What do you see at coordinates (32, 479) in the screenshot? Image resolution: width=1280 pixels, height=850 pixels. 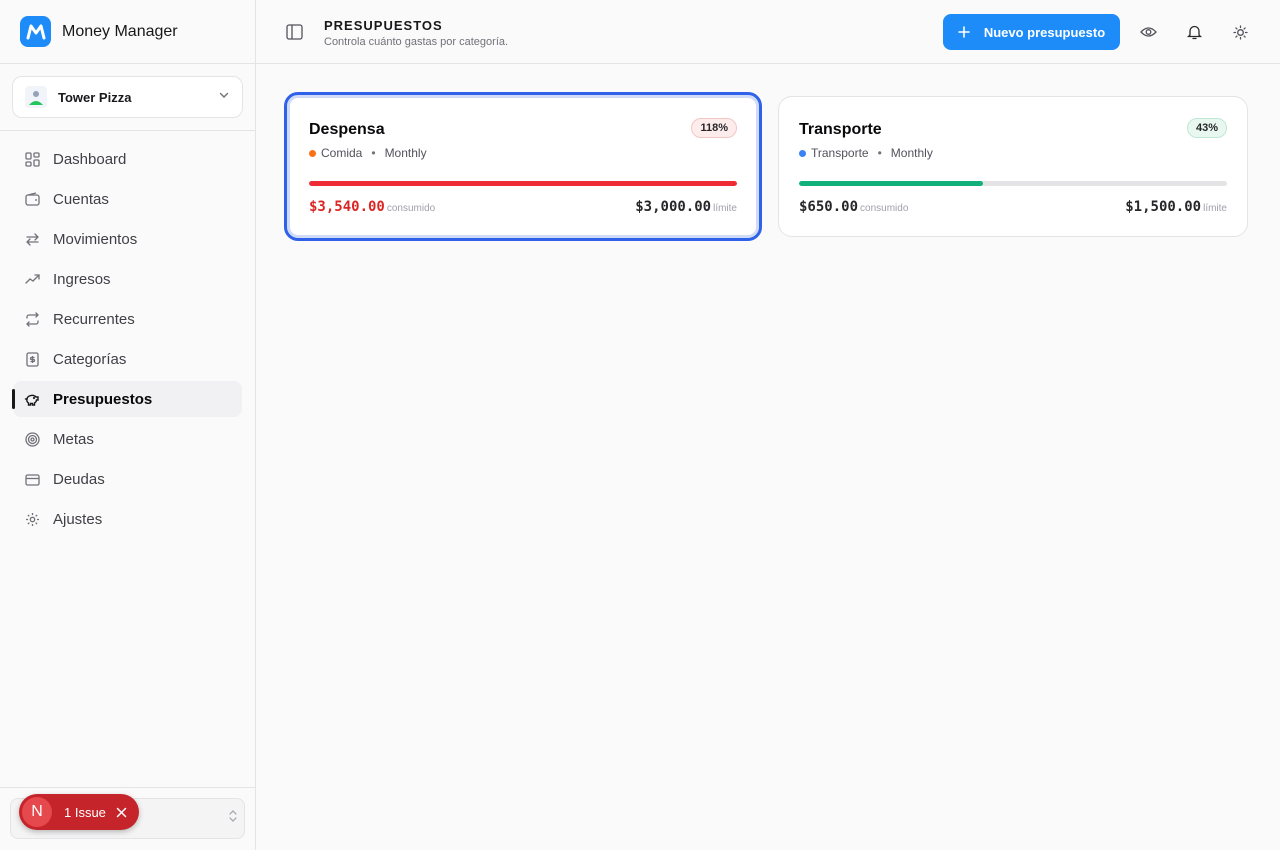 I see `credit-card-icon` at bounding box center [32, 479].